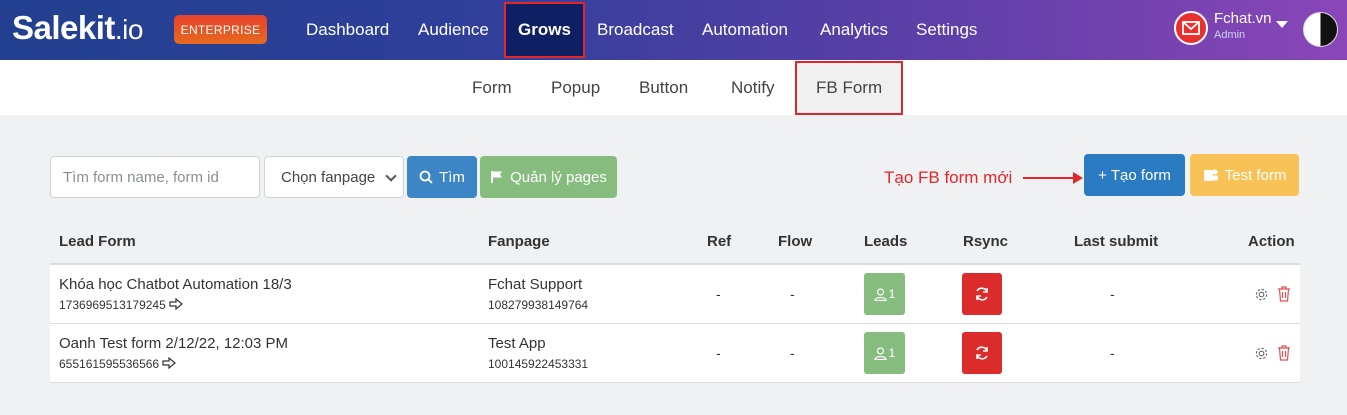 The height and width of the screenshot is (415, 1347). What do you see at coordinates (97, 241) in the screenshot?
I see `col-lead-form: Lead Form` at bounding box center [97, 241].